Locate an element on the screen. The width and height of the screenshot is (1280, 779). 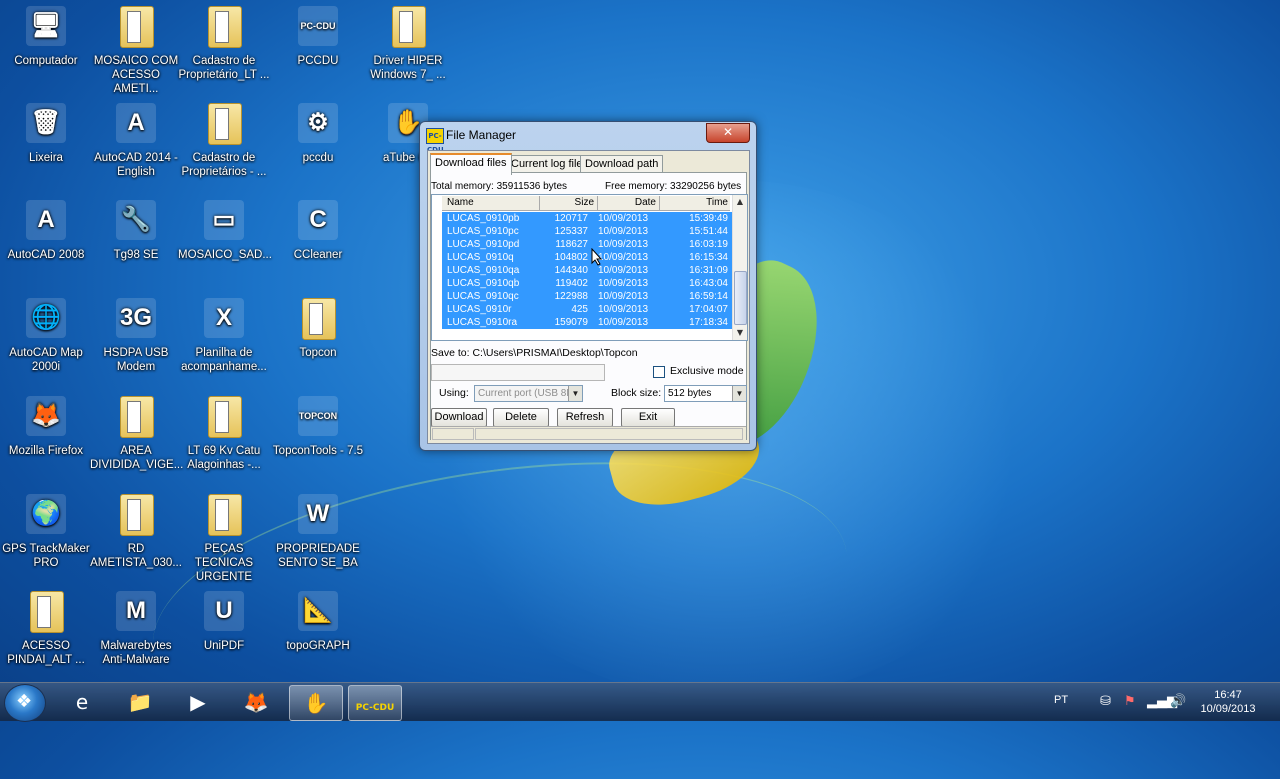
volume-icon: 🔊 is located at coordinates (1178, 701).